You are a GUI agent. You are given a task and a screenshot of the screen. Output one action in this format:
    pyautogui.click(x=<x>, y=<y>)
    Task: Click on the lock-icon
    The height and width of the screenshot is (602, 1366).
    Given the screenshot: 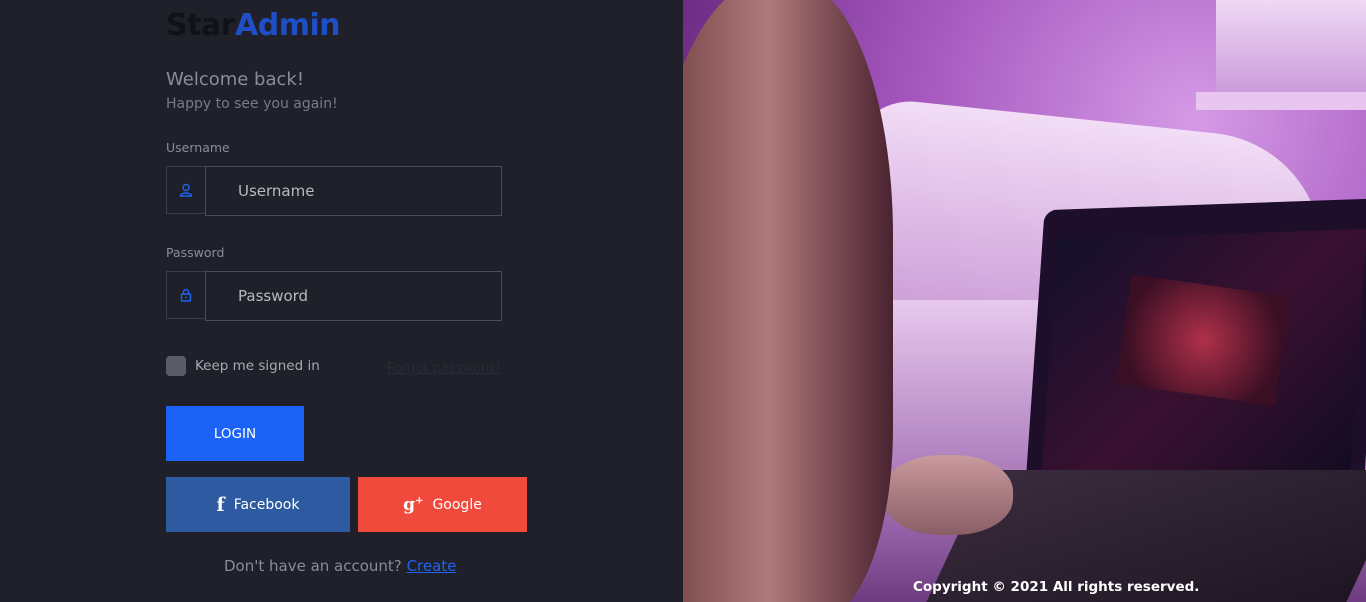 What is the action you would take?
    pyautogui.click(x=186, y=295)
    